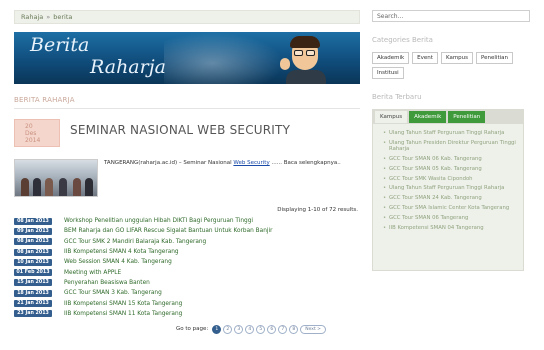 Image resolution: width=544 pixels, height=350 pixels. Describe the element at coordinates (33, 283) in the screenshot. I see `news-date-badge: 15 Jan 2013` at that location.